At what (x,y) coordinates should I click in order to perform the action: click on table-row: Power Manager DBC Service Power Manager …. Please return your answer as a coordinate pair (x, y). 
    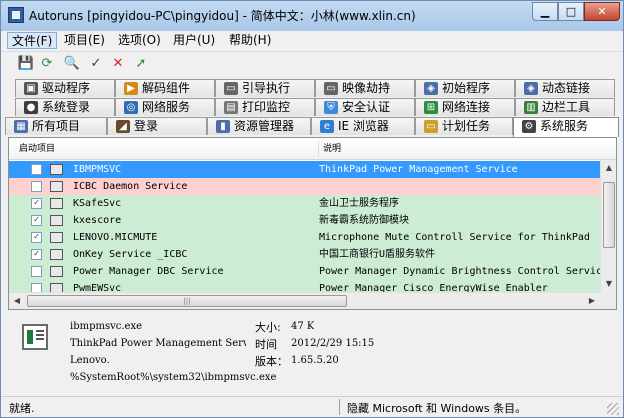
    Looking at the image, I should click on (305, 271).